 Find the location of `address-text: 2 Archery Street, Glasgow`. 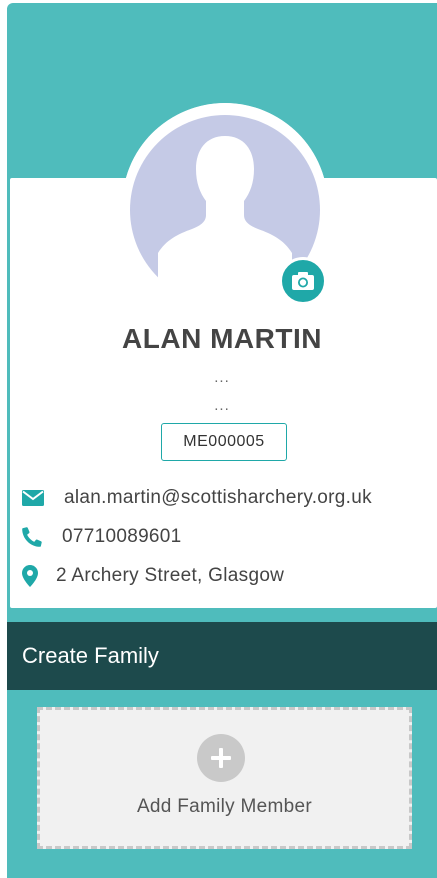

address-text: 2 Archery Street, Glasgow is located at coordinates (170, 575).